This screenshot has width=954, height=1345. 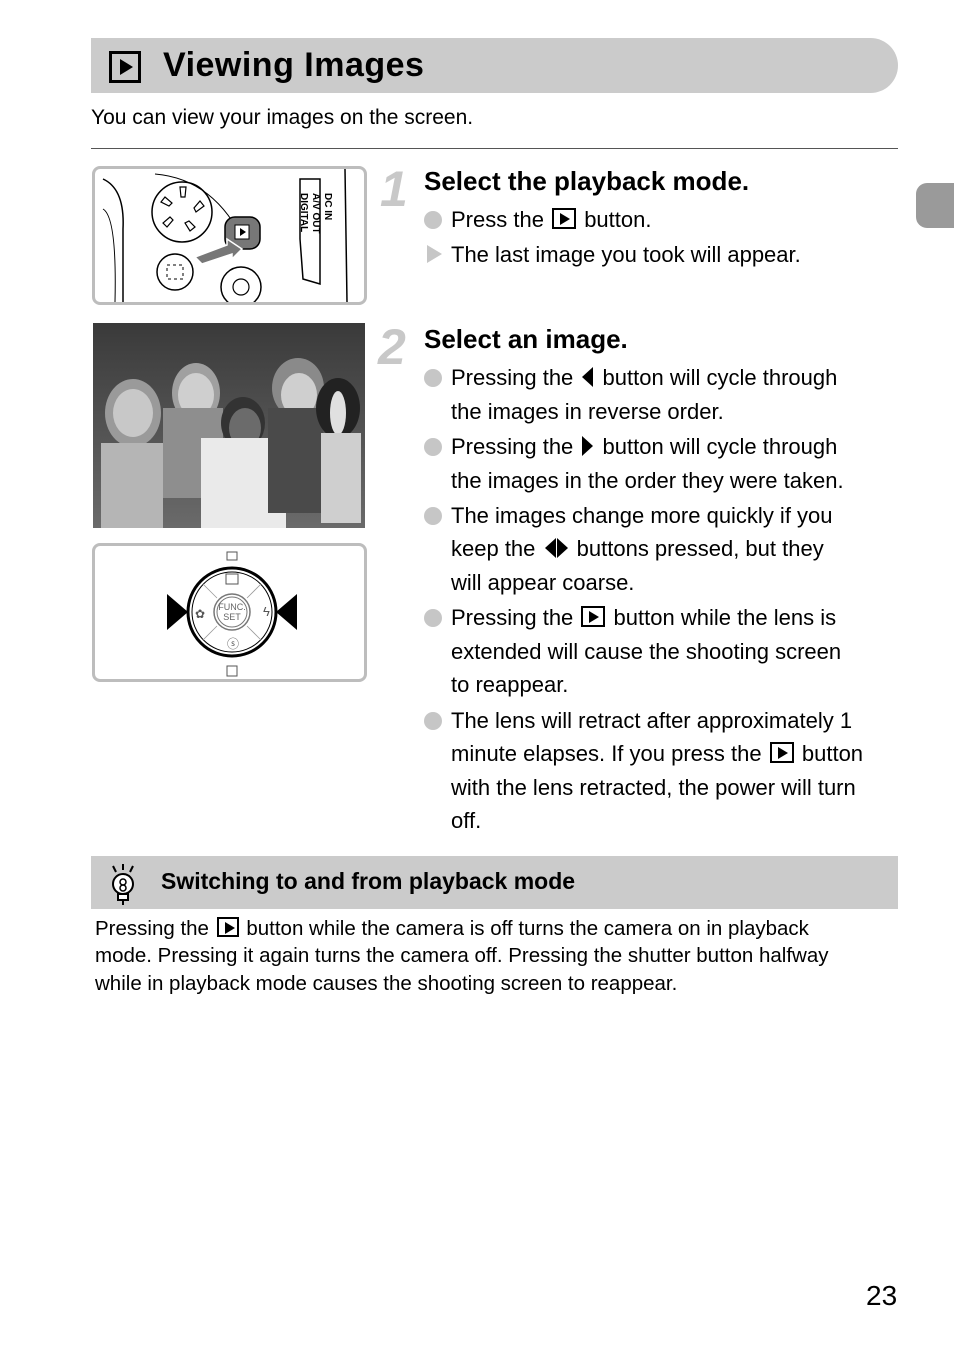 What do you see at coordinates (303, 212) in the screenshot?
I see `svg-text: DIGITAL` at bounding box center [303, 212].